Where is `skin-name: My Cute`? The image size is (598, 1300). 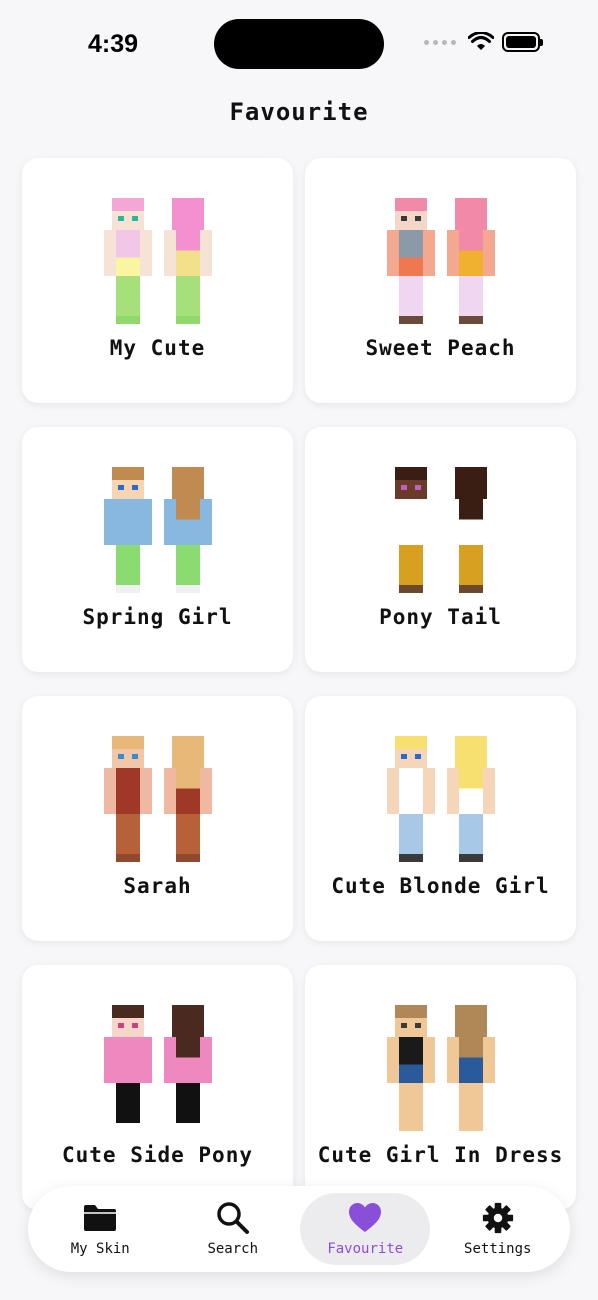 skin-name: My Cute is located at coordinates (157, 348).